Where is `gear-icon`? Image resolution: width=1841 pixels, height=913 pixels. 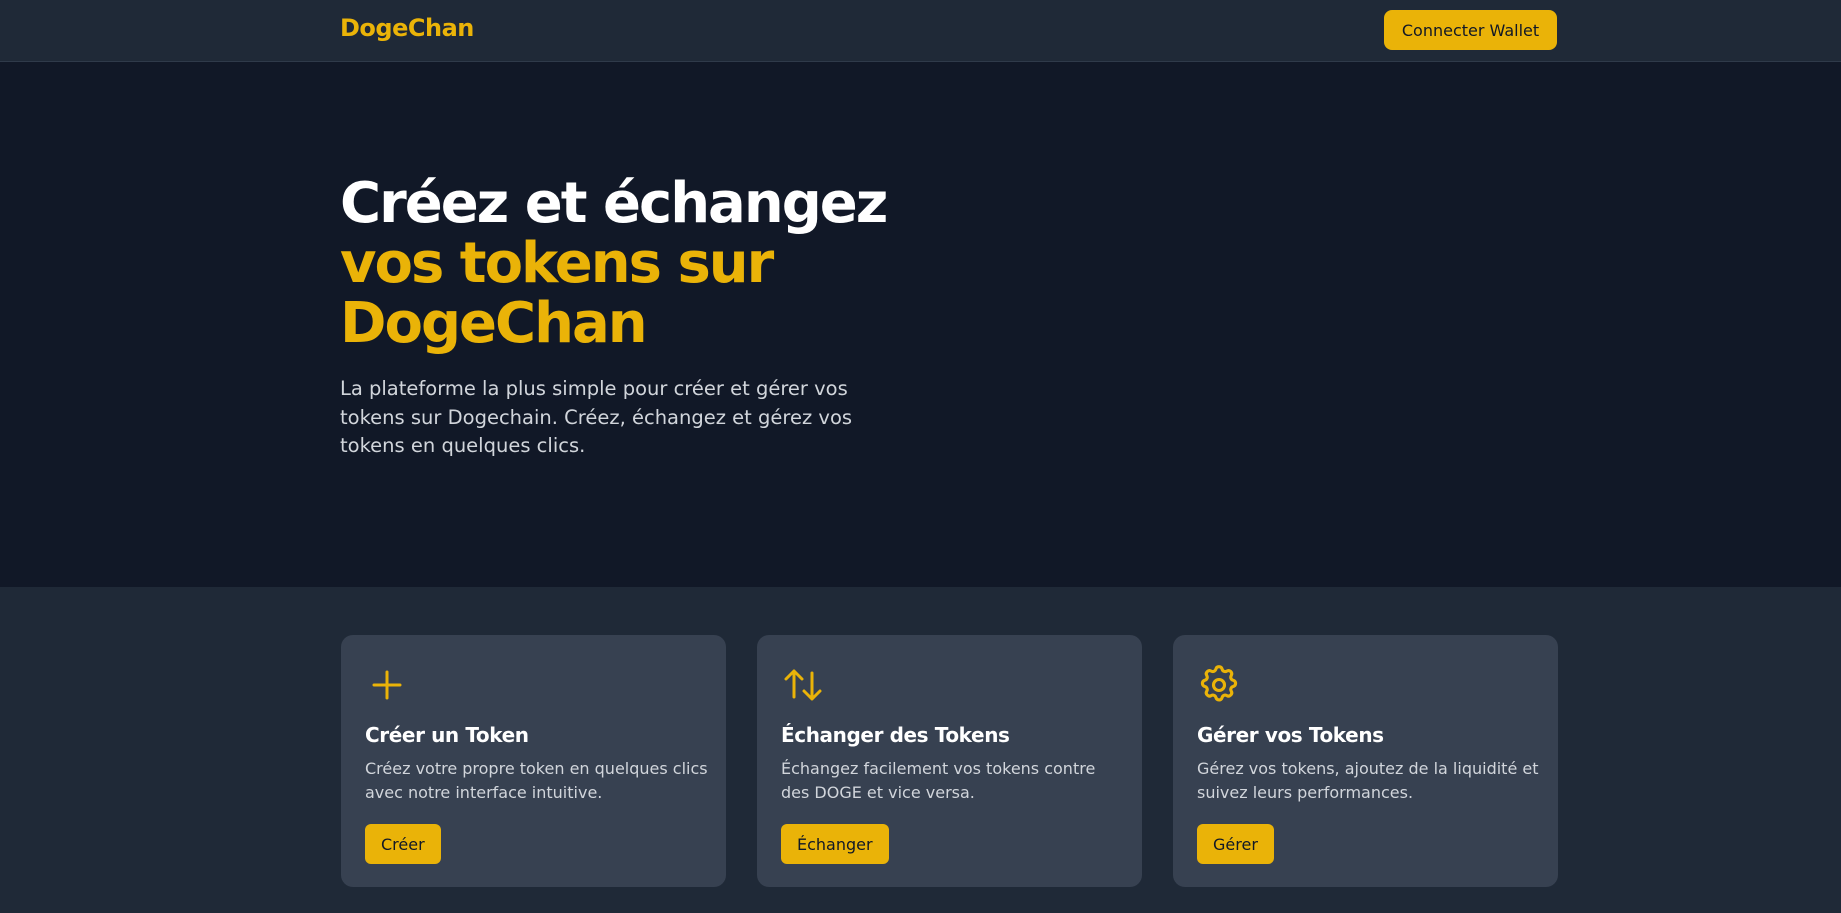 gear-icon is located at coordinates (1219, 685).